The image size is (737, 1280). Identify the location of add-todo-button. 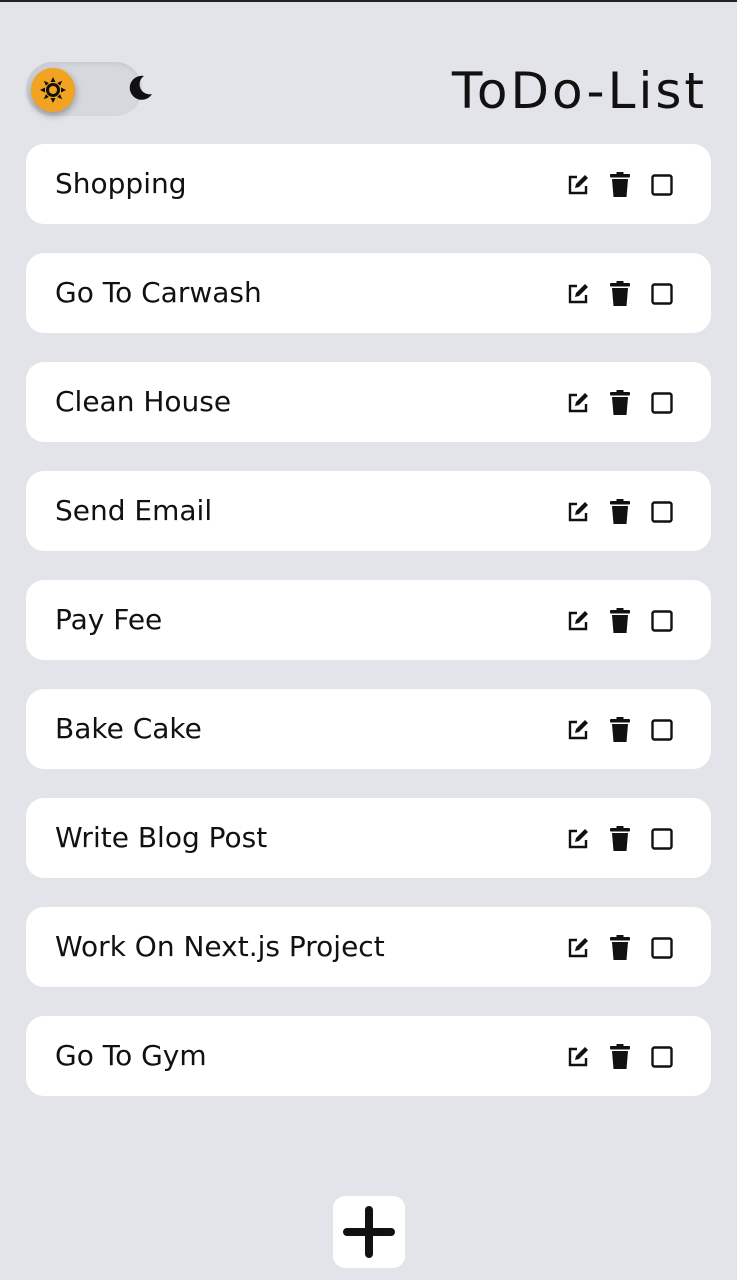
(369, 1232).